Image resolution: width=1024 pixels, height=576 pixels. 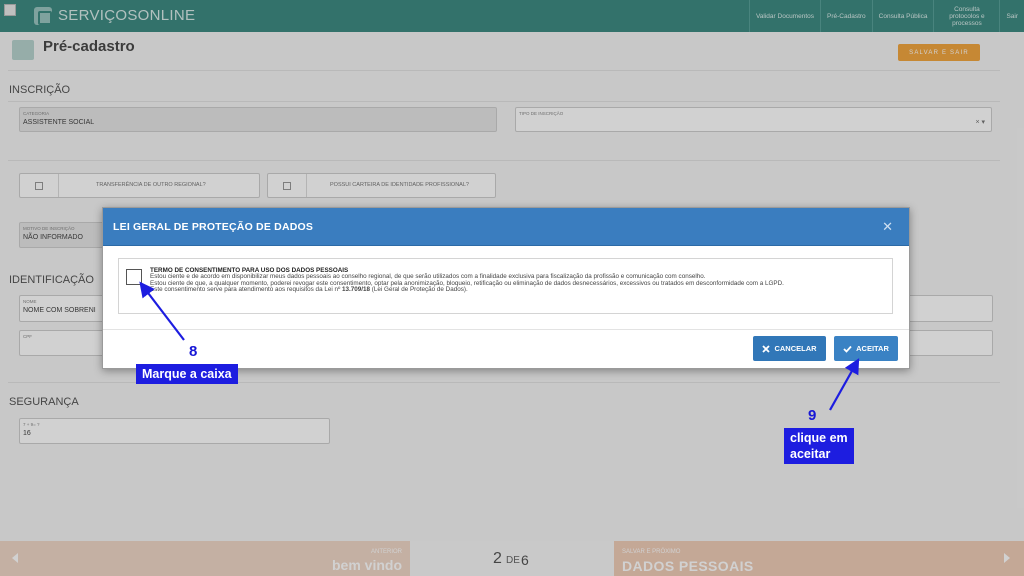 I want to click on close-icon: ✕, so click(x=887, y=227).